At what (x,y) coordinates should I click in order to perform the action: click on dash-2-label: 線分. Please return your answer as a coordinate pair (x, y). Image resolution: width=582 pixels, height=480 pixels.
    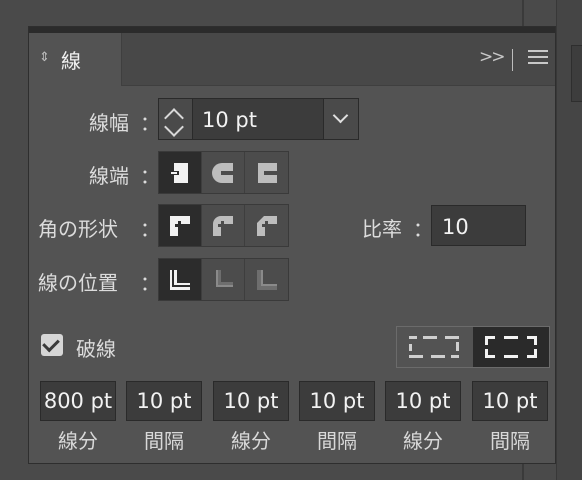
    Looking at the image, I should click on (251, 441).